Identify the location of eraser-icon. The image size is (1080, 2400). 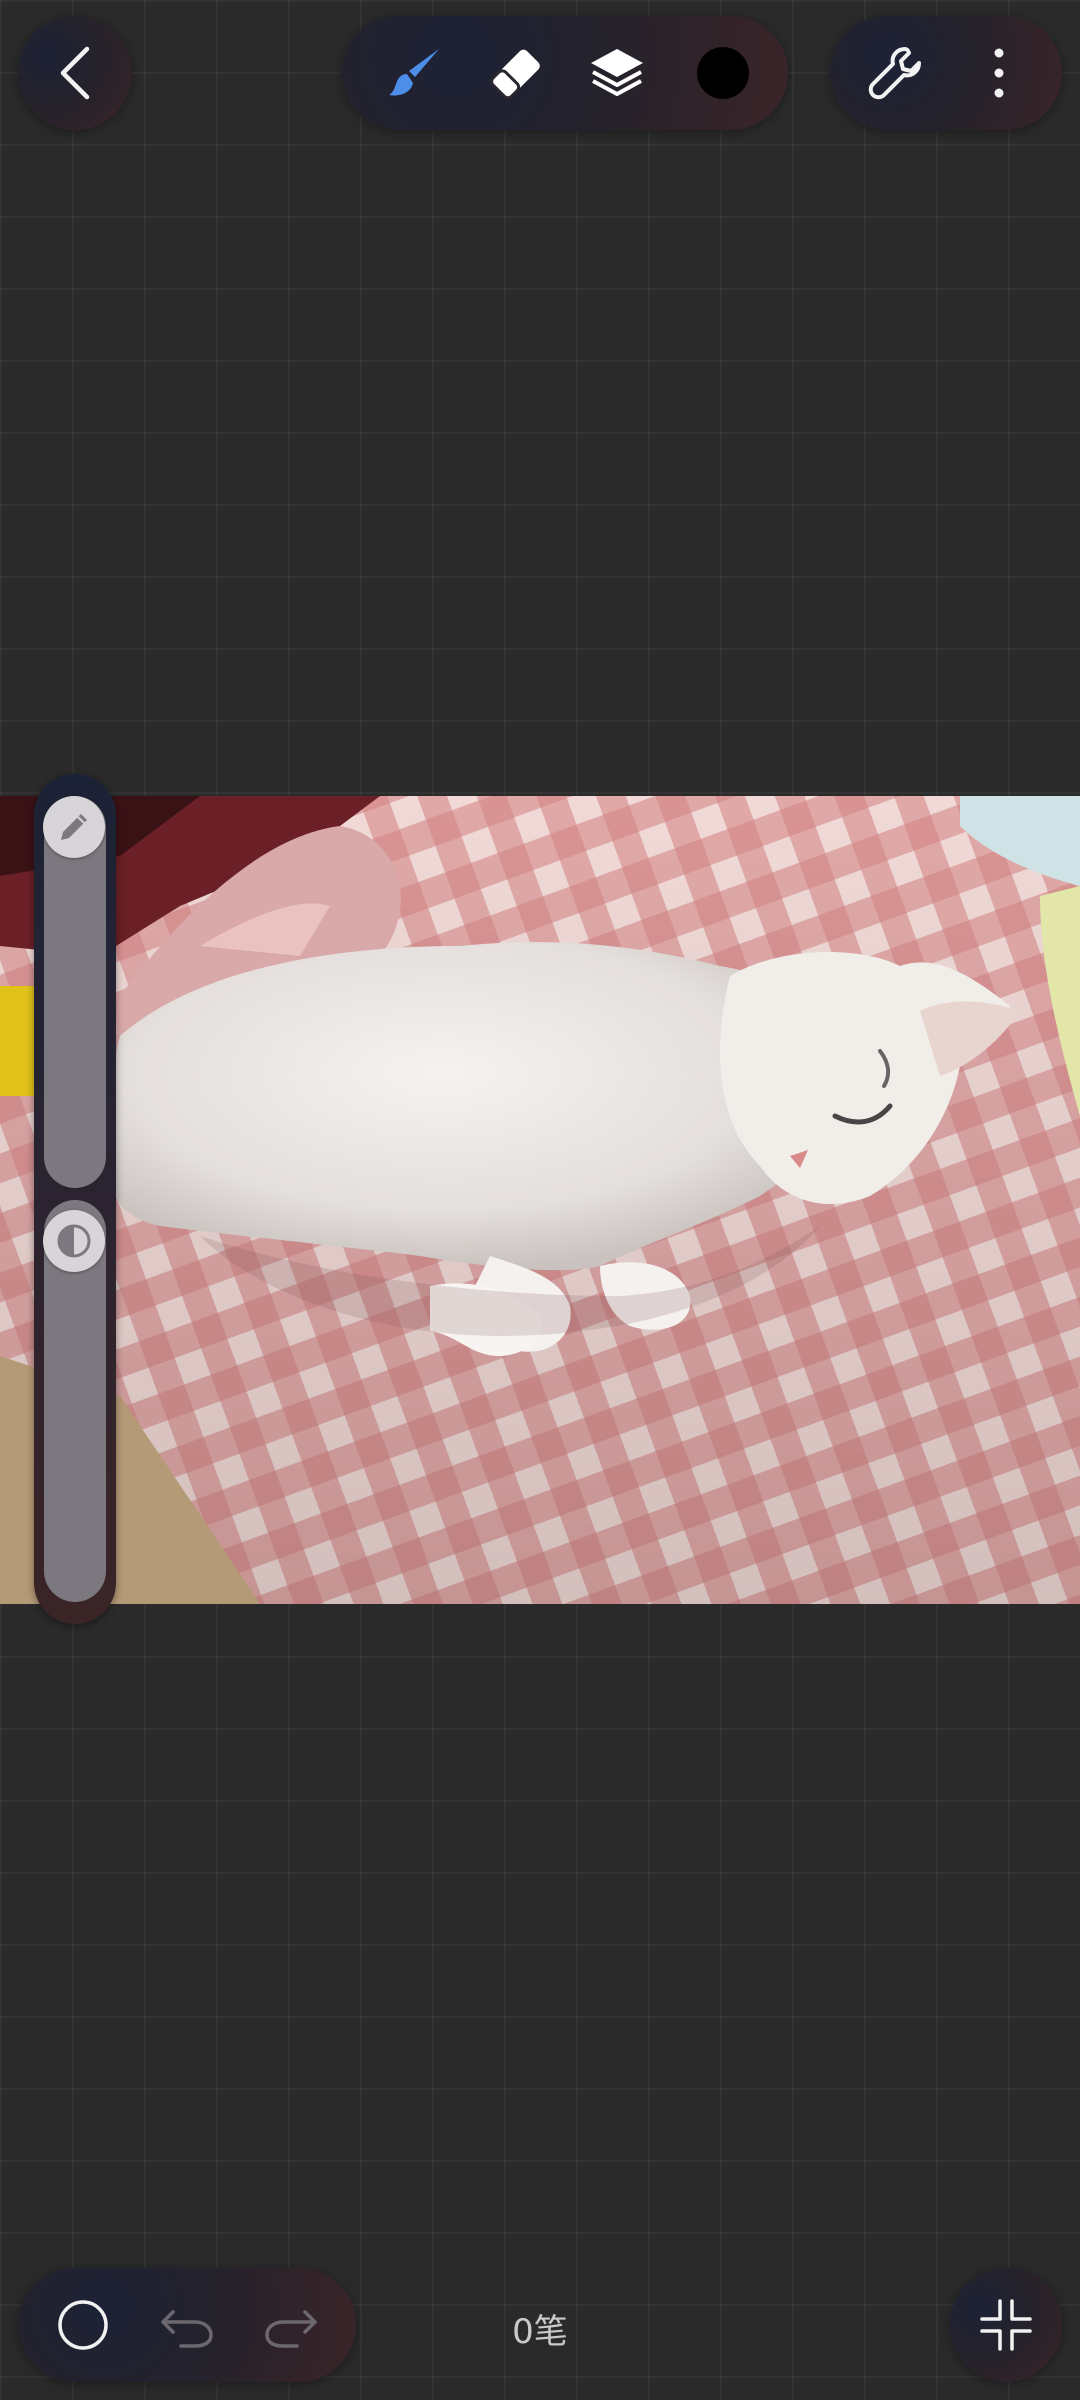
(515, 74).